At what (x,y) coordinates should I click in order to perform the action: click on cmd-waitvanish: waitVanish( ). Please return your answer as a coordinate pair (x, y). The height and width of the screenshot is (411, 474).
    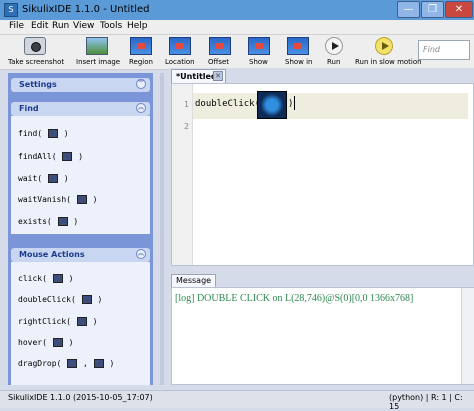
    Looking at the image, I should click on (57, 199).